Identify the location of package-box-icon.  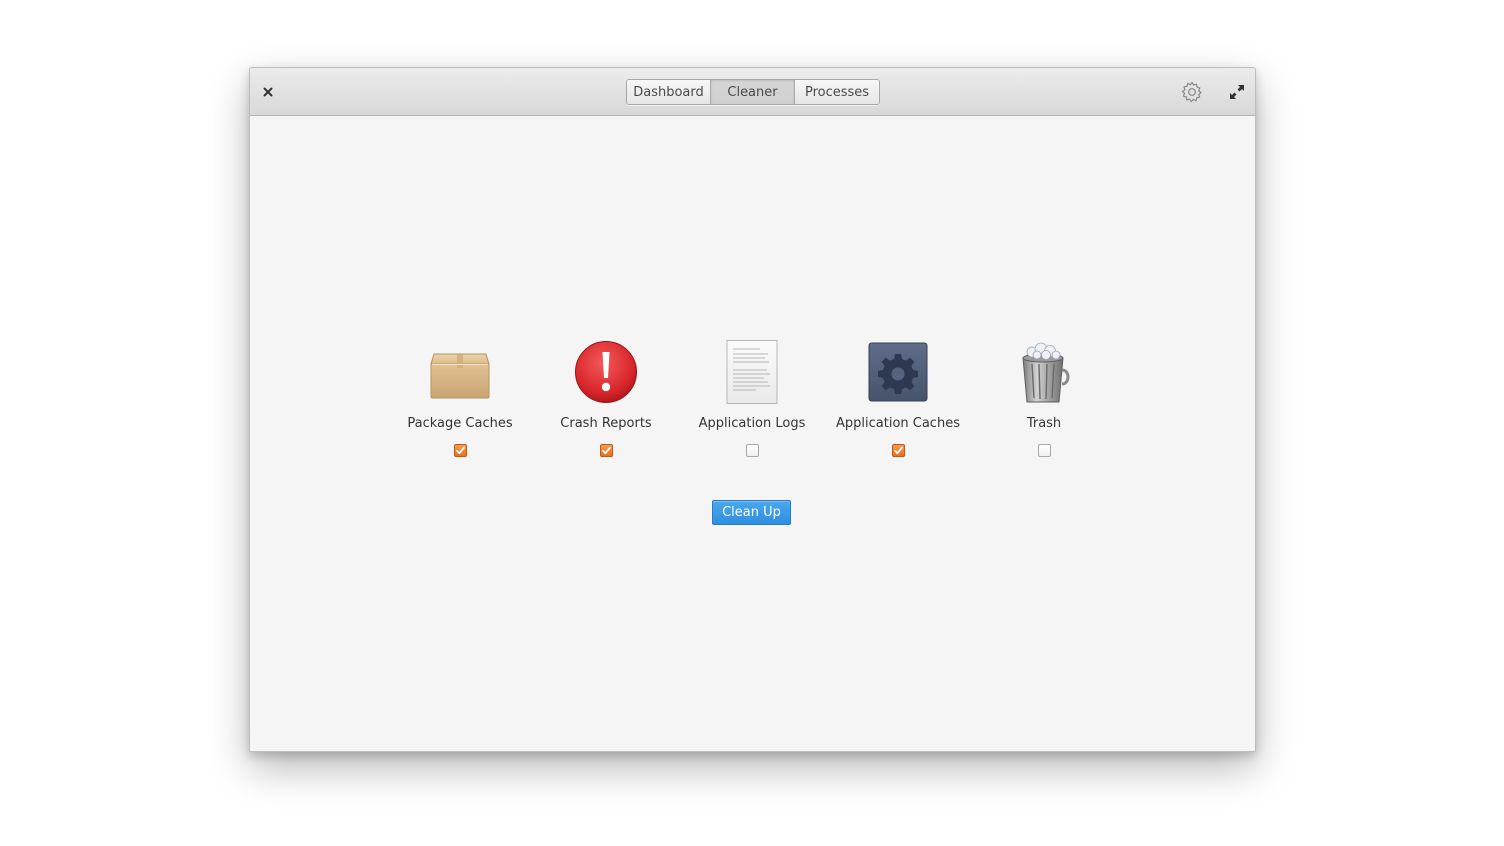
(460, 372).